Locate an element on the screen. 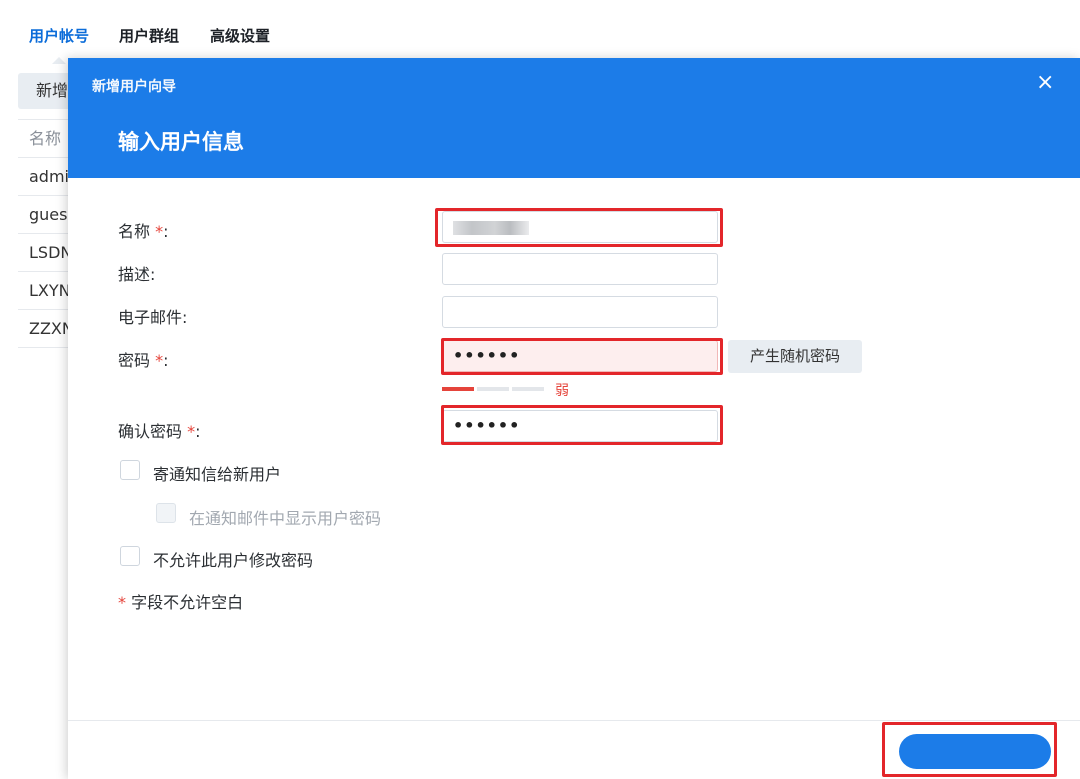 This screenshot has height=779, width=1080. step-title: 输入用户信息 is located at coordinates (181, 142).